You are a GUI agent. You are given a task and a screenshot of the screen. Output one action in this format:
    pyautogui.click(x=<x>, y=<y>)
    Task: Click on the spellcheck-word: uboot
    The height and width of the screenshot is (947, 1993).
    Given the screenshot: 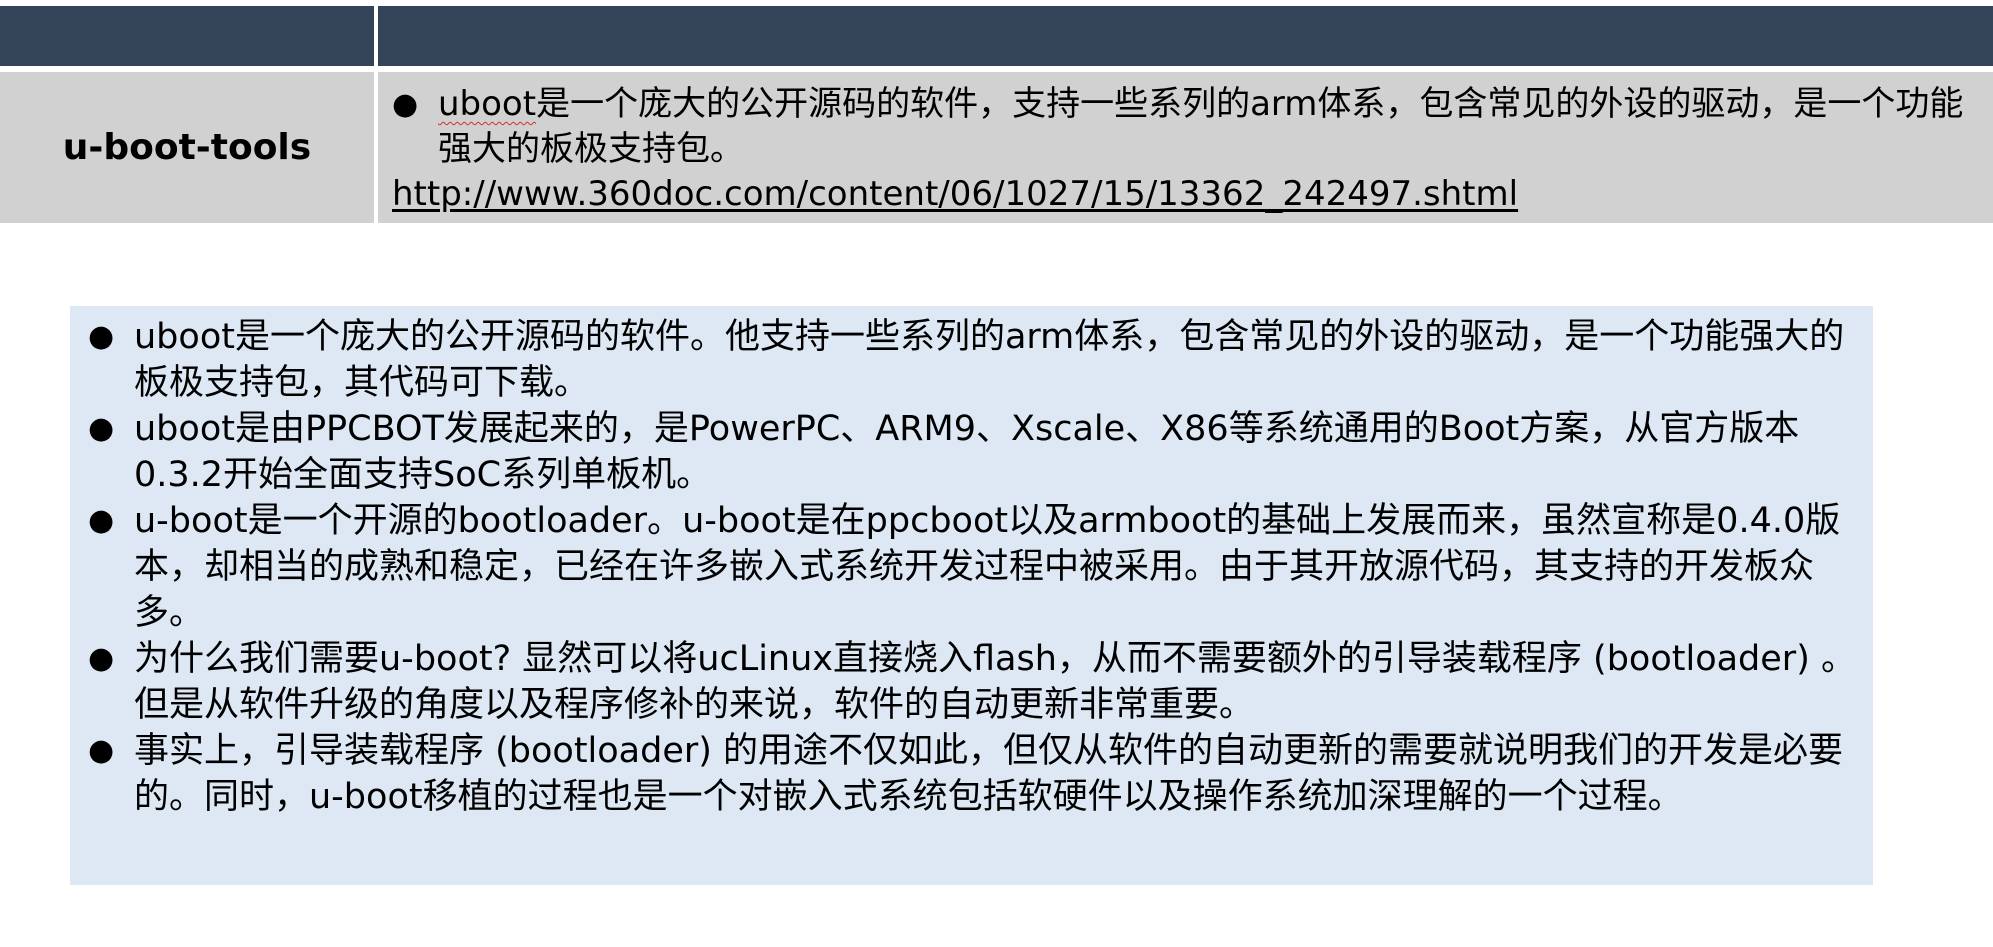 What is the action you would take?
    pyautogui.click(x=487, y=104)
    